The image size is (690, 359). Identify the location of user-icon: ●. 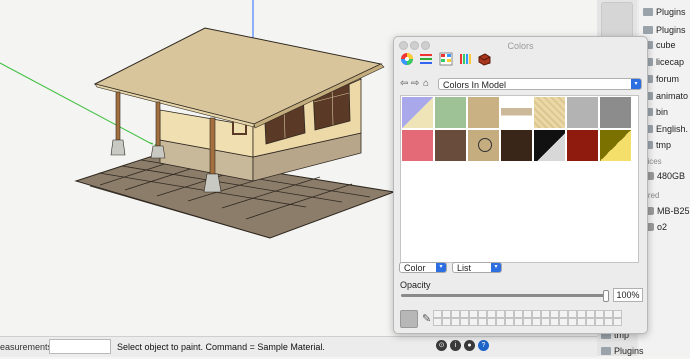
(469, 345).